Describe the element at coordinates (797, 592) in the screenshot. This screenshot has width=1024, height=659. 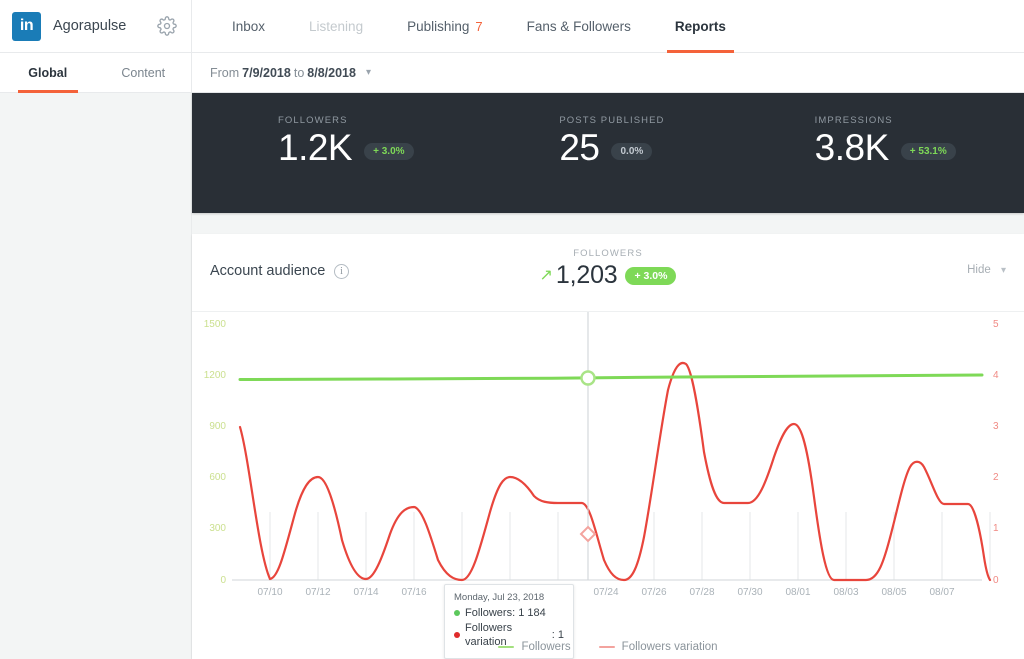
I see `svg-text: 08/01` at that location.